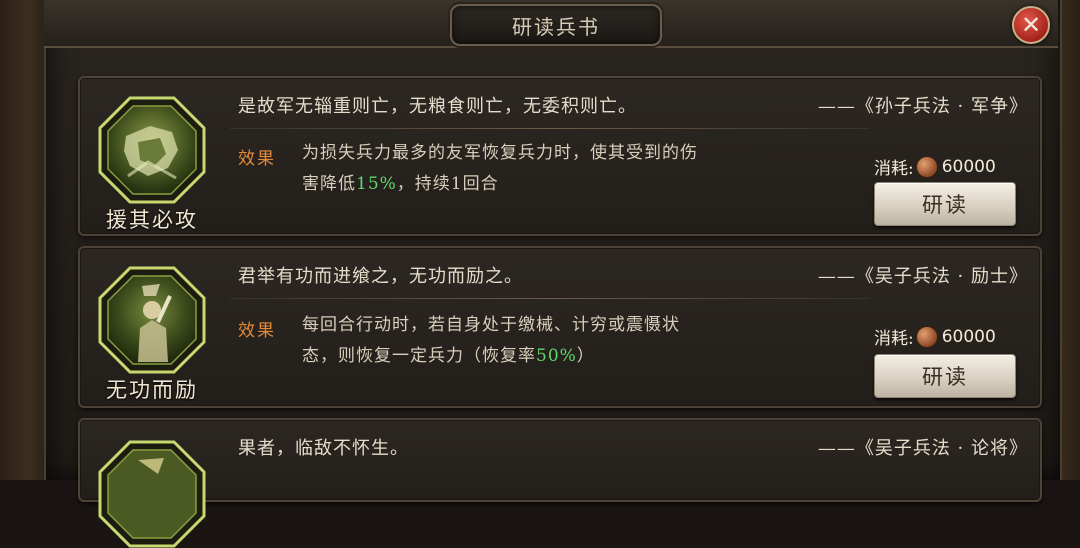 The width and height of the screenshot is (1080, 548). What do you see at coordinates (257, 159) in the screenshot?
I see `effect-label-1: 效果` at bounding box center [257, 159].